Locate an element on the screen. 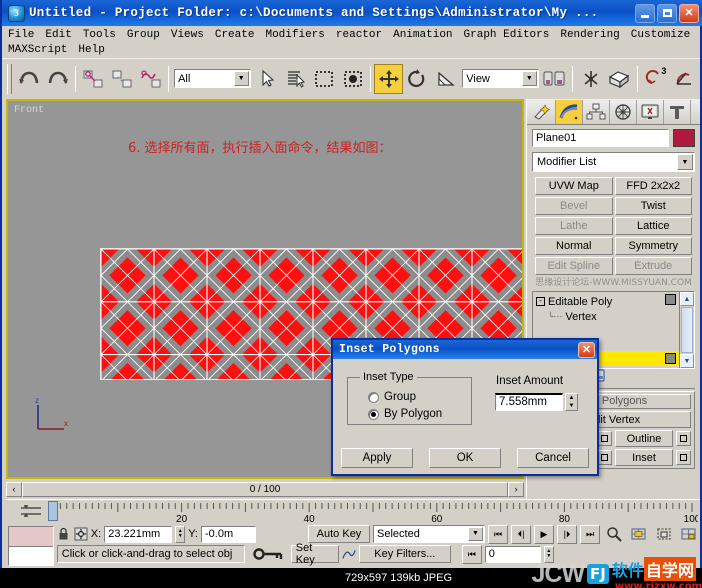  modifier-button-symmetry: Symmetry is located at coordinates (653, 246).